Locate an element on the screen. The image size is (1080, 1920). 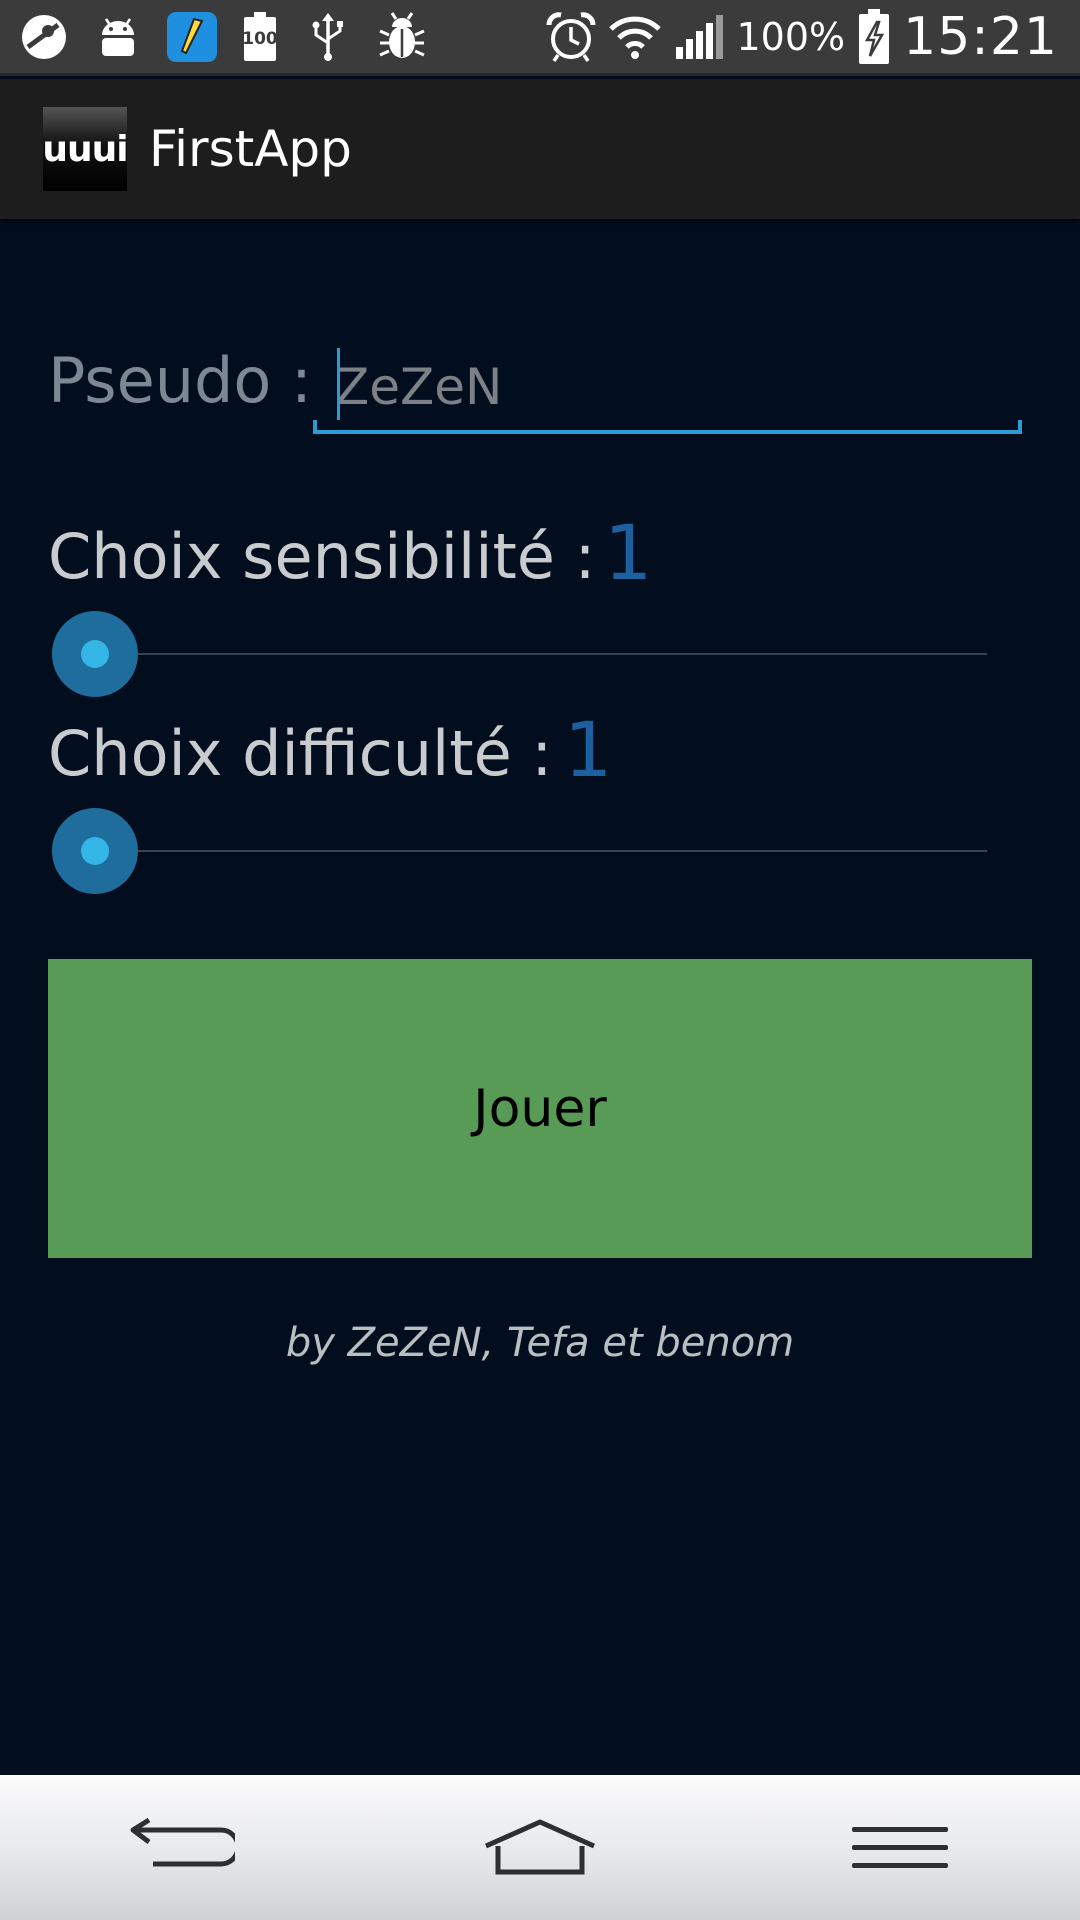
home-button is located at coordinates (540, 1848).